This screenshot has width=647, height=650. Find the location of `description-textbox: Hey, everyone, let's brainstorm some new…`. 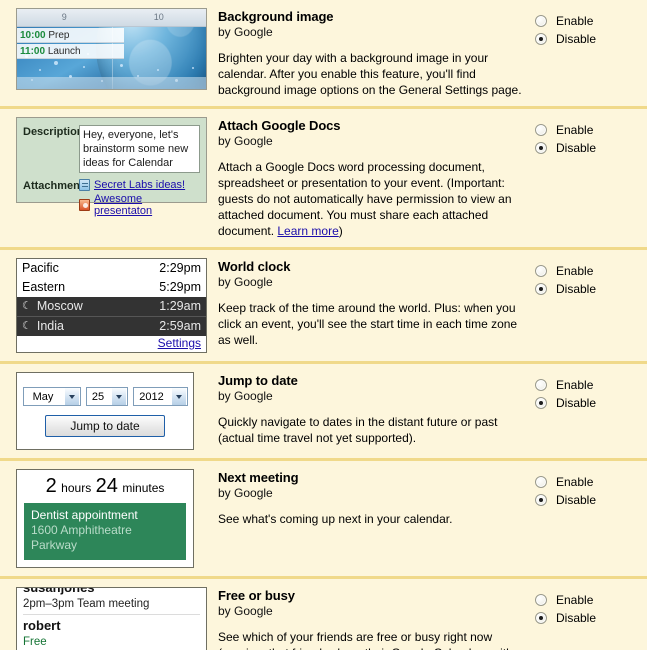

description-textbox: Hey, everyone, let's brainstorm some new… is located at coordinates (139, 149).